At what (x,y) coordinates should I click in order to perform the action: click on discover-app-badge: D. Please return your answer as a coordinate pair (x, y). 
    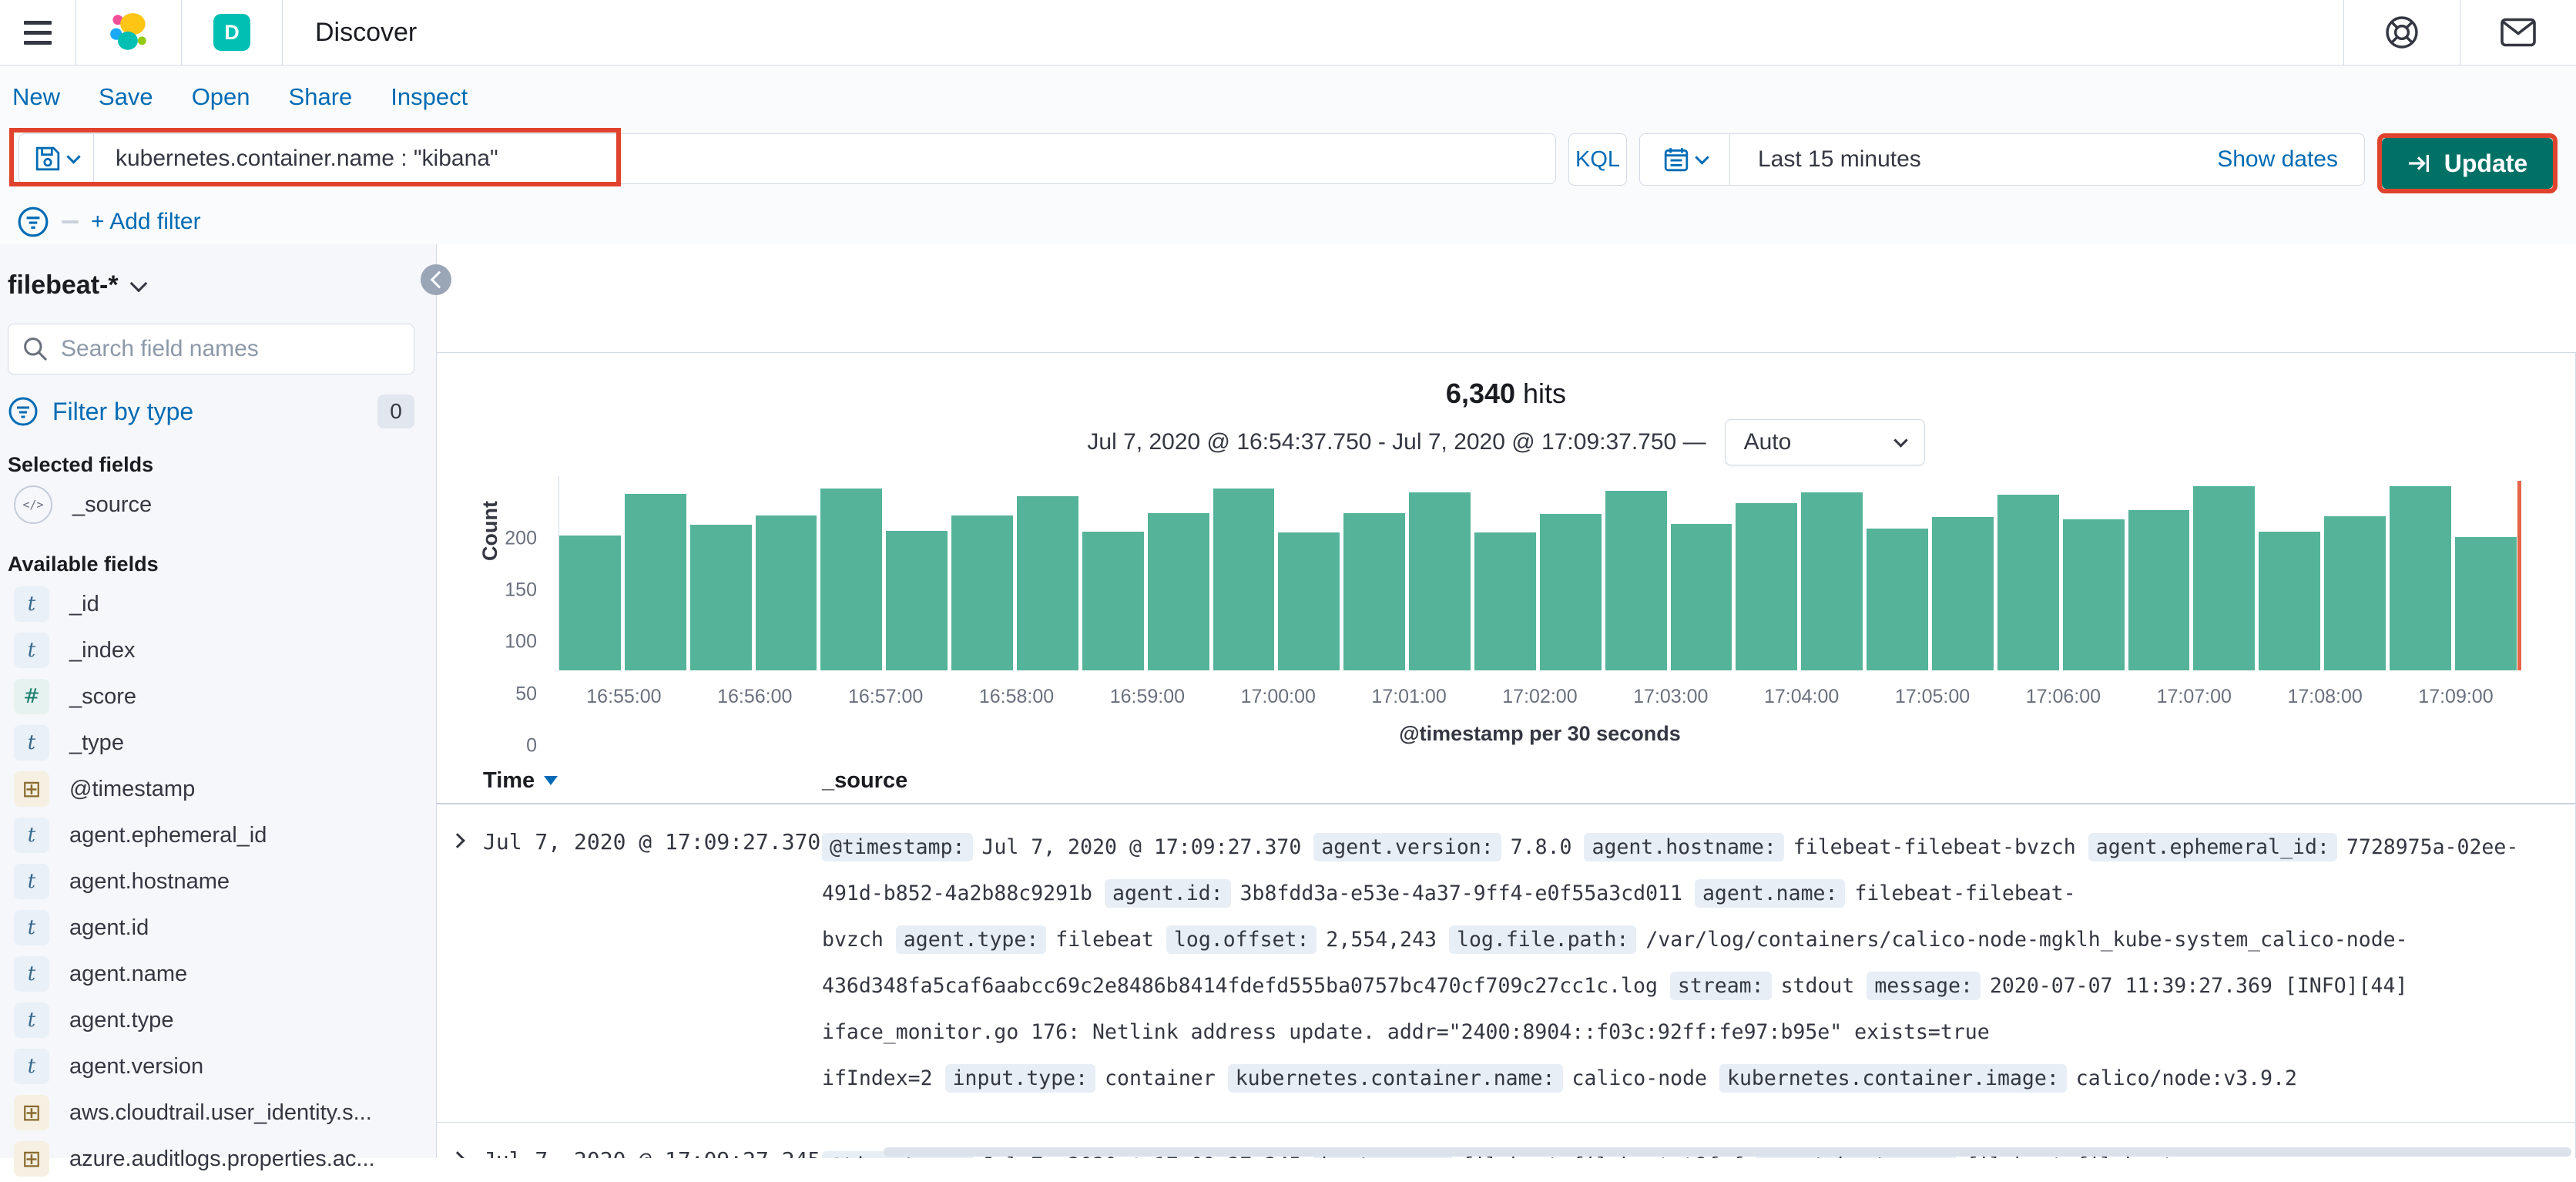
    Looking at the image, I should click on (232, 32).